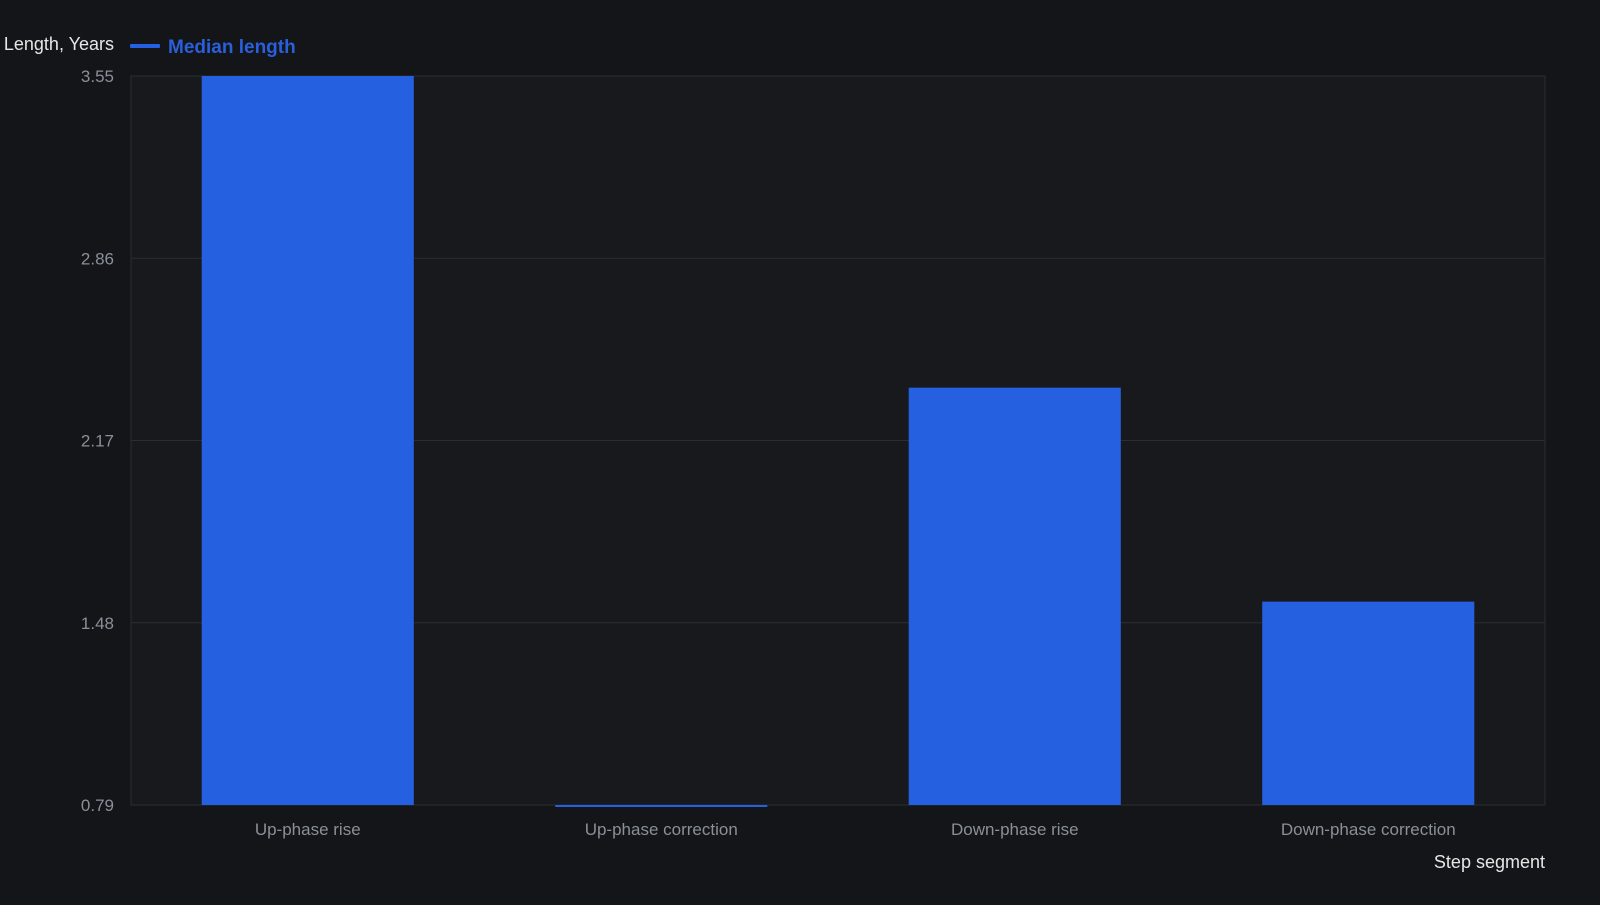 The image size is (1600, 905). I want to click on y-tick-label: 1.48, so click(97, 623).